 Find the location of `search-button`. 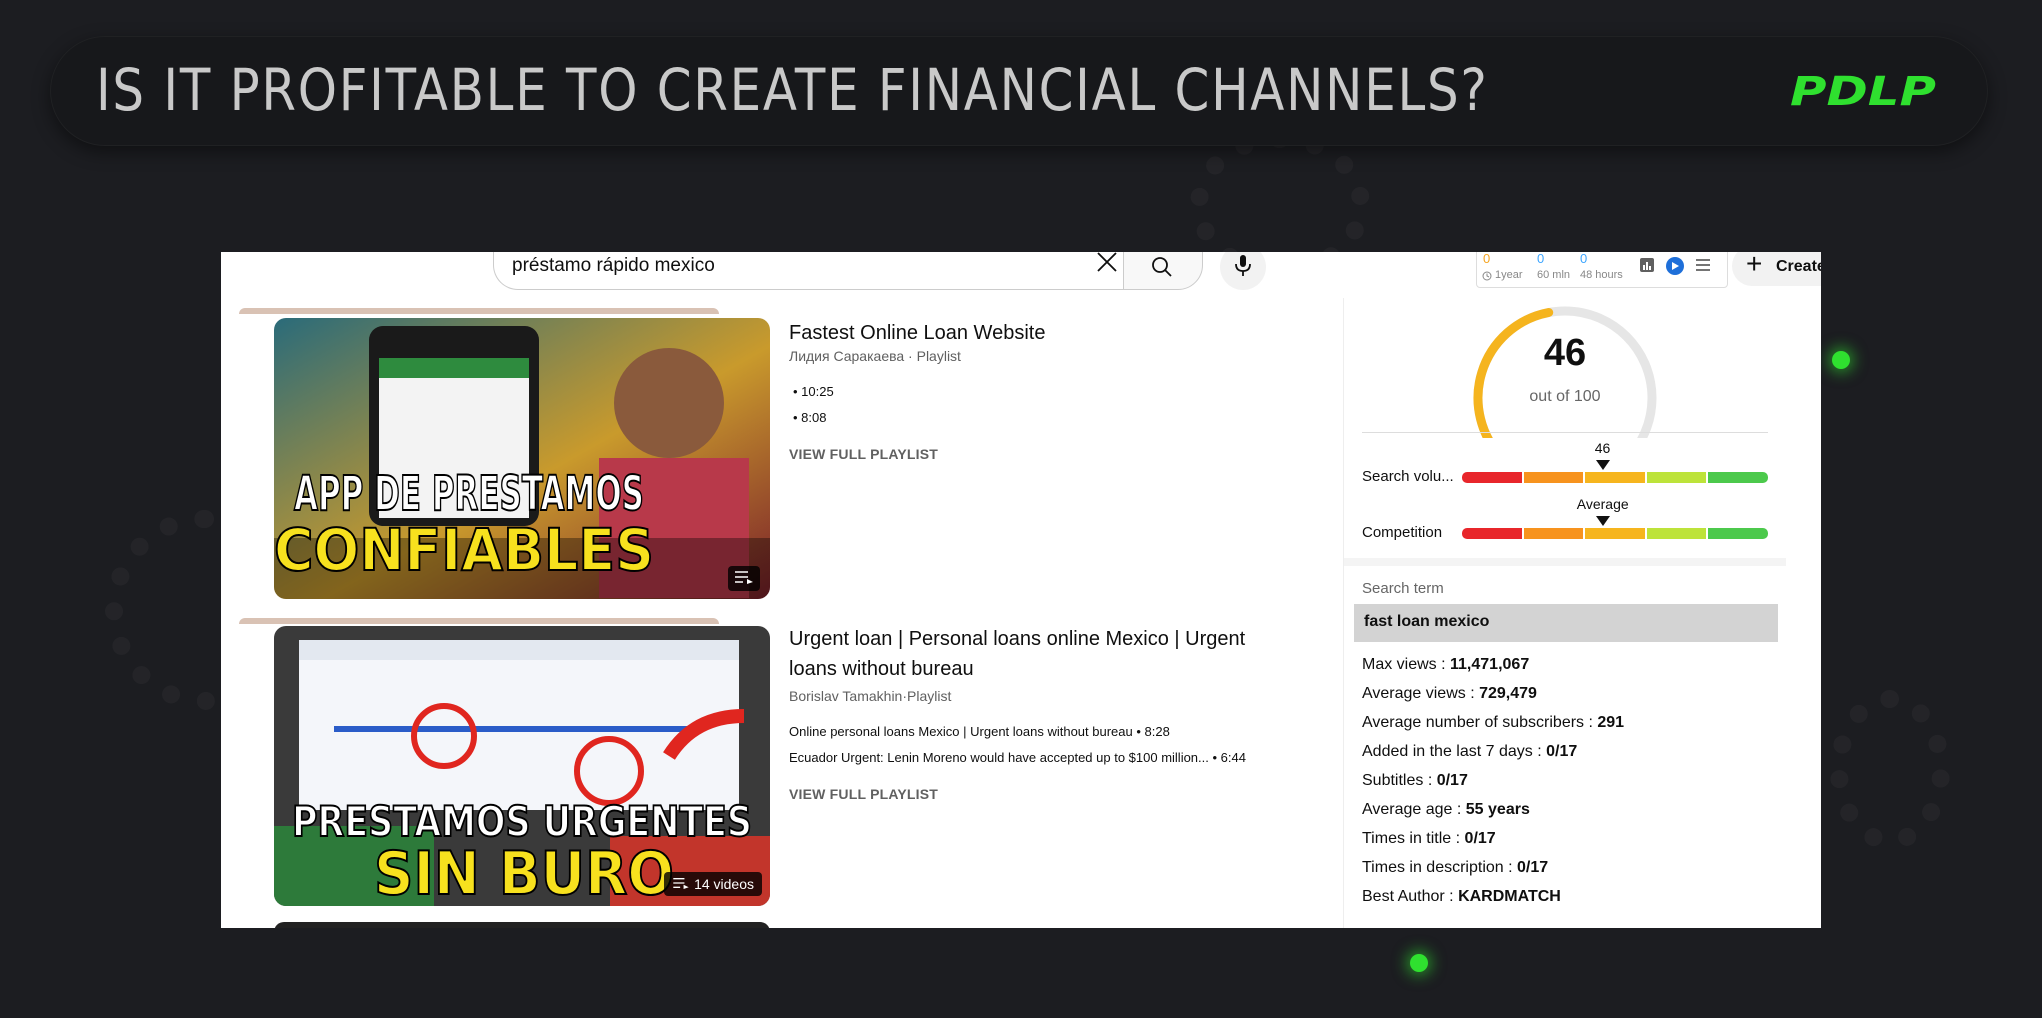

search-button is located at coordinates (1163, 271).